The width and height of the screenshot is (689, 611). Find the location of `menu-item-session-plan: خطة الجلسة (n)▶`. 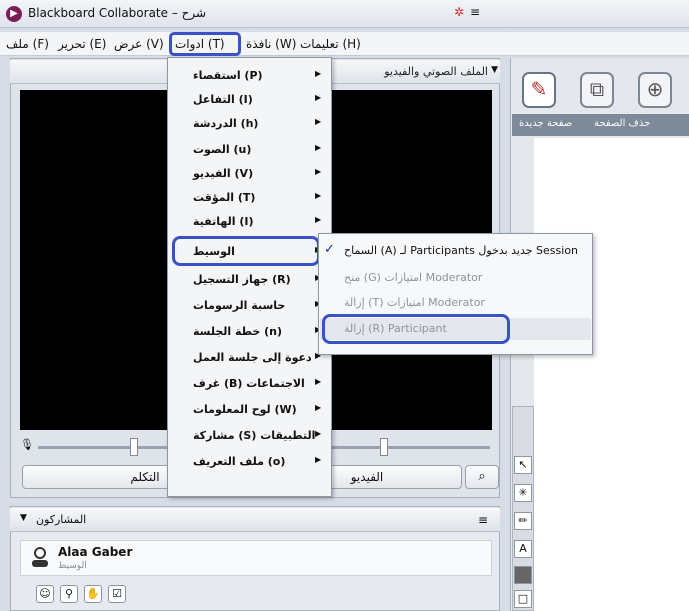

menu-item-session-plan: خطة الجلسة (n)▶ is located at coordinates (249, 332).